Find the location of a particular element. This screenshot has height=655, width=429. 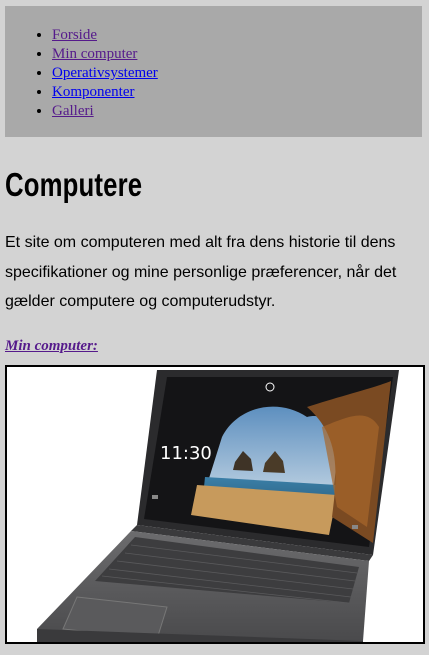

nav-link-galleri: Galleri is located at coordinates (73, 111).